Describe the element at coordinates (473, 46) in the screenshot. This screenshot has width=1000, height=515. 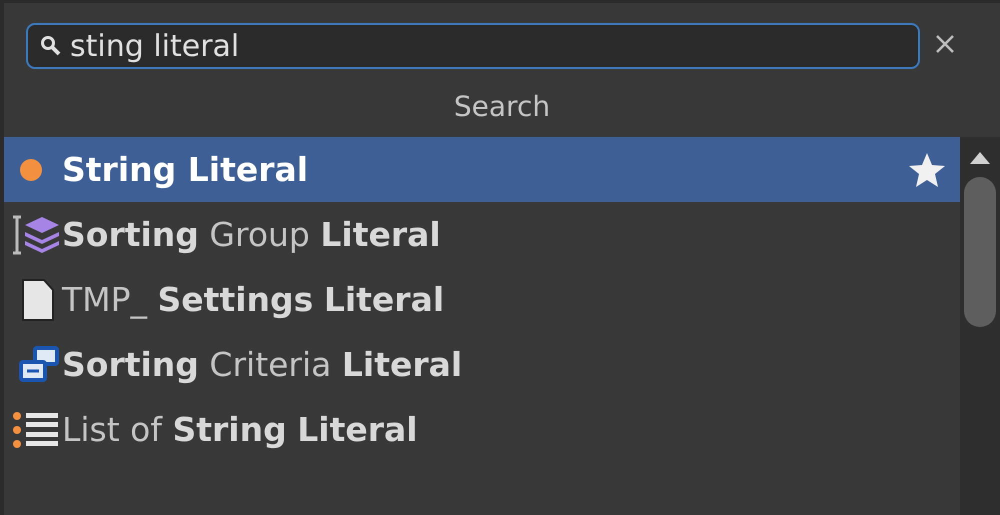
I see `search-field: sting literal` at that location.